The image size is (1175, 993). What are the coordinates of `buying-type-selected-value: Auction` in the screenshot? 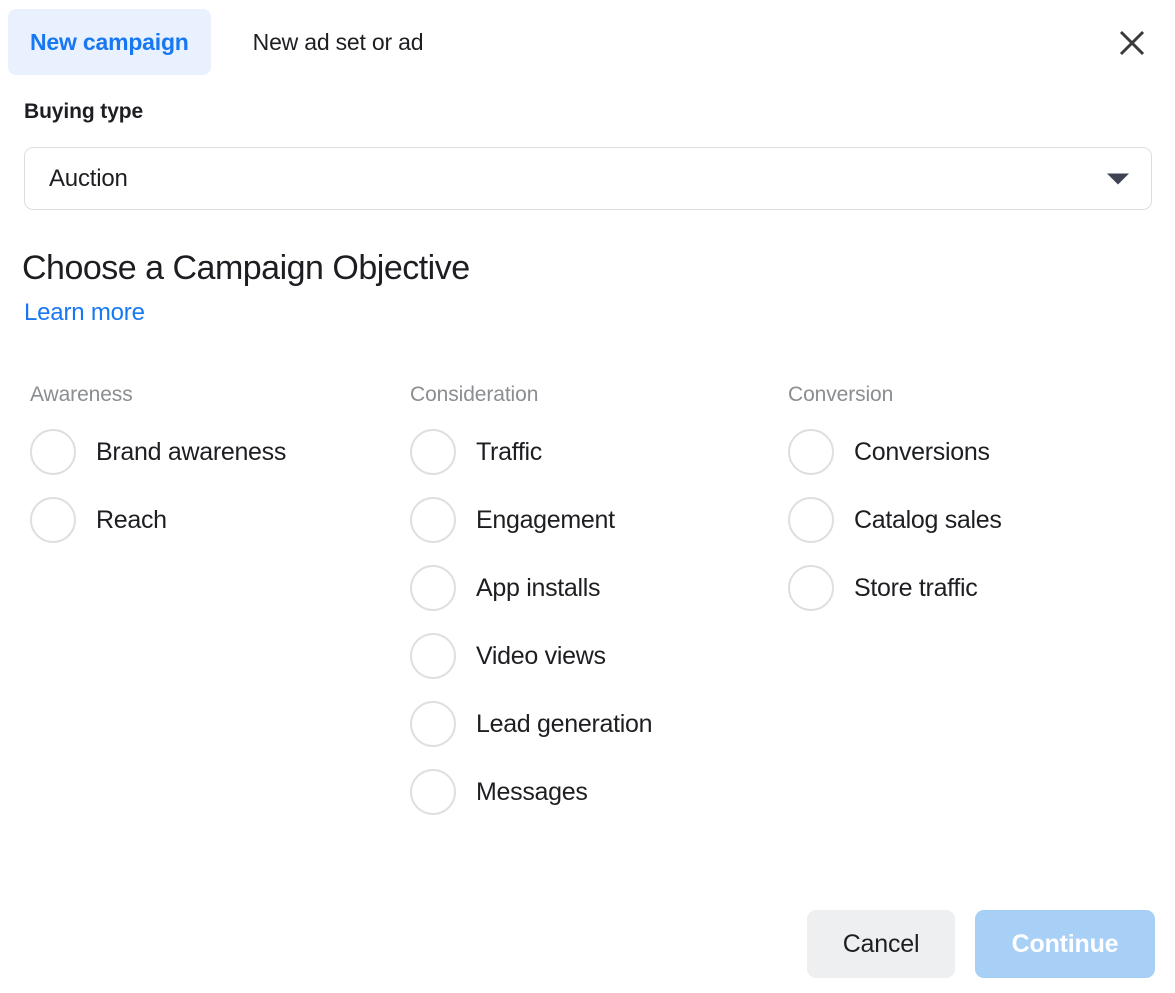 It's located at (88, 178).